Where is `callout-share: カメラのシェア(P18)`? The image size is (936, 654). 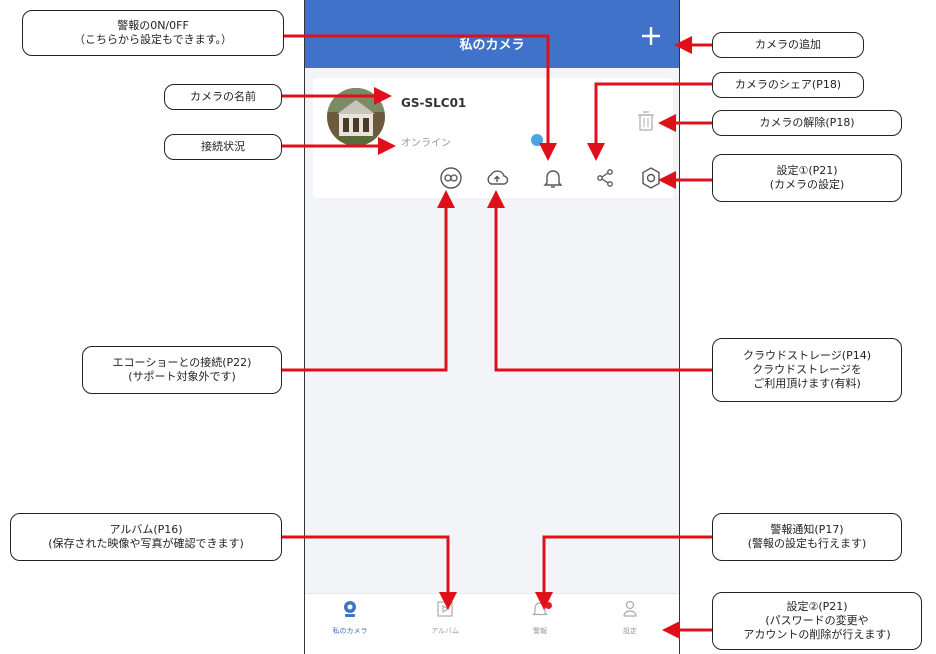 callout-share: カメラのシェア(P18) is located at coordinates (788, 85).